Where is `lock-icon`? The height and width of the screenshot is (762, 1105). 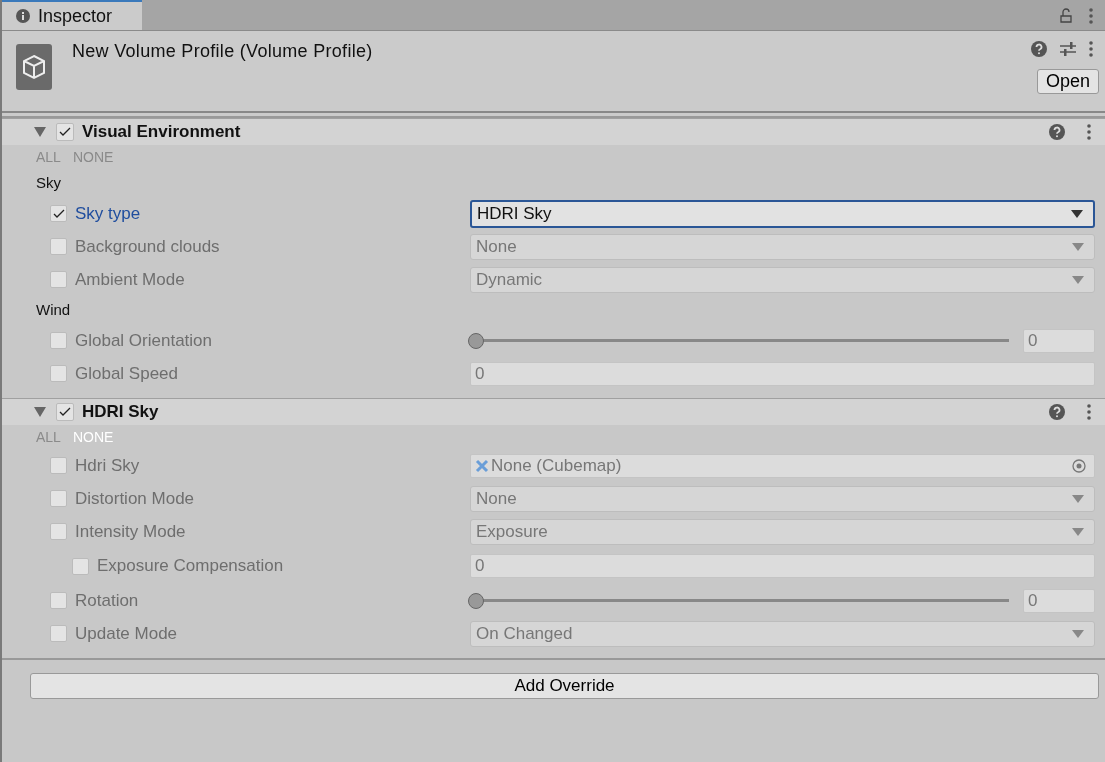
lock-icon is located at coordinates (1066, 16).